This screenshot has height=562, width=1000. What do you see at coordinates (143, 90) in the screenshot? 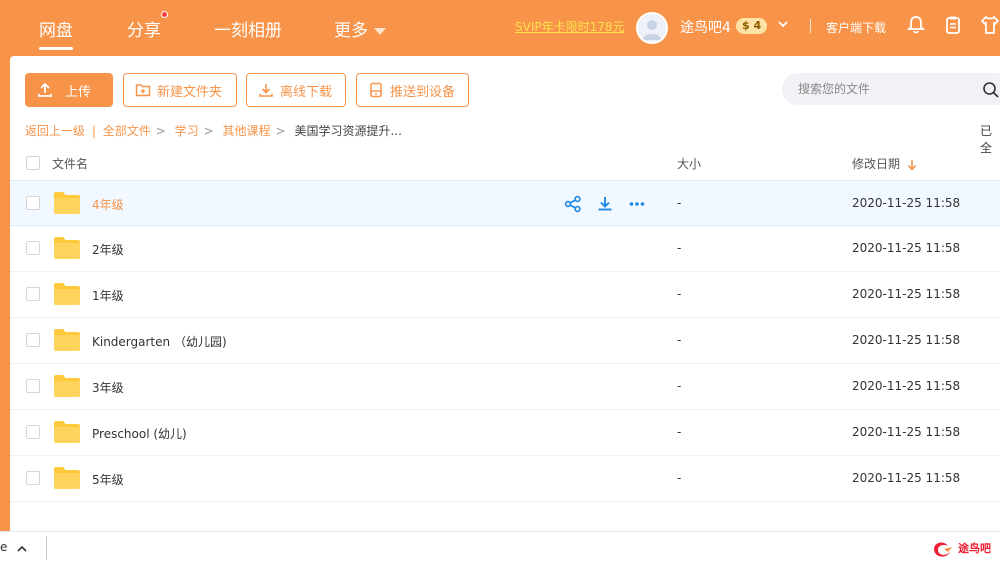
I see `new-folder-icon` at bounding box center [143, 90].